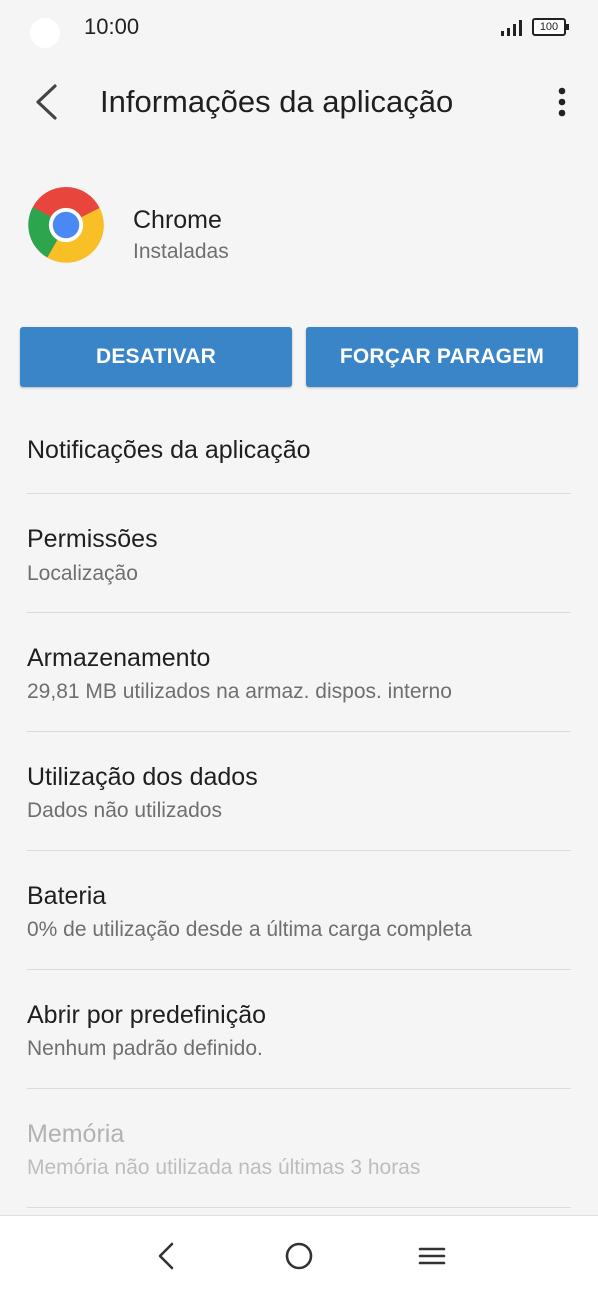  Describe the element at coordinates (299, 553) in the screenshot. I see `list-item-permissions: Permissões Localização` at that location.